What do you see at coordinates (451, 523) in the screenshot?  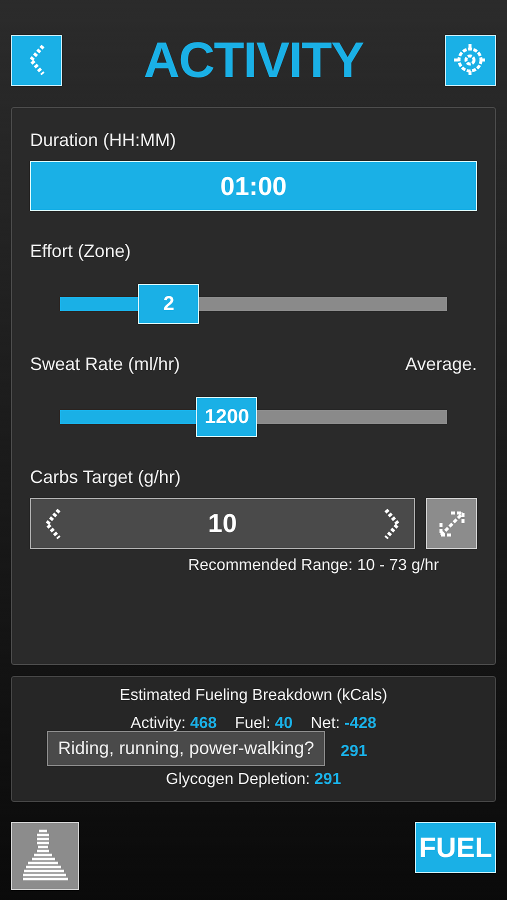 I see `expand-button` at bounding box center [451, 523].